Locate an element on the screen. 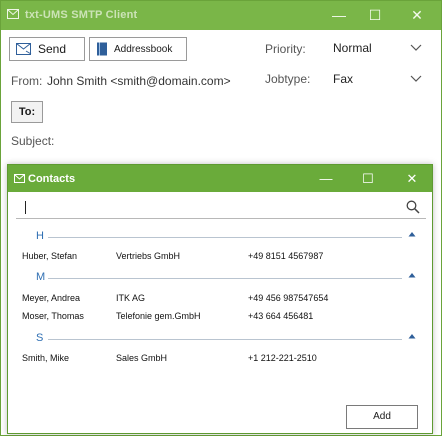  group-header-s: S is located at coordinates (219, 339).